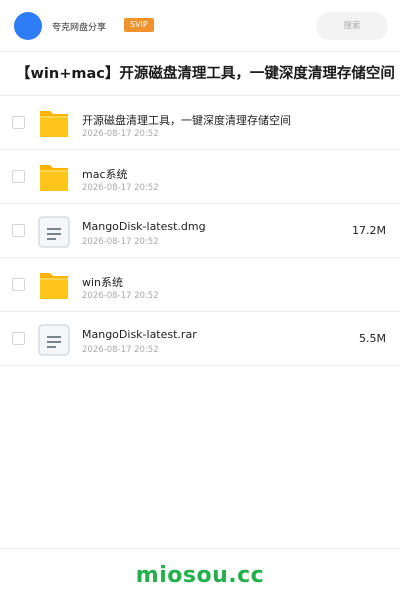  Describe the element at coordinates (200, 285) in the screenshot. I see `list-item: win系统 2026-08-17 20:52` at that location.